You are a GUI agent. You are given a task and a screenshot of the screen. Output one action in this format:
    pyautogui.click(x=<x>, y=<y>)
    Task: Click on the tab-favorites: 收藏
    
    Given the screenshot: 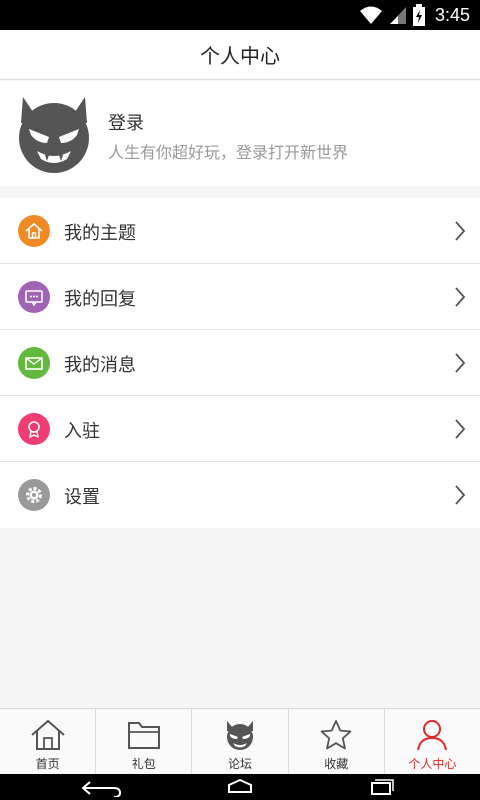 What is the action you would take?
    pyautogui.click(x=337, y=741)
    